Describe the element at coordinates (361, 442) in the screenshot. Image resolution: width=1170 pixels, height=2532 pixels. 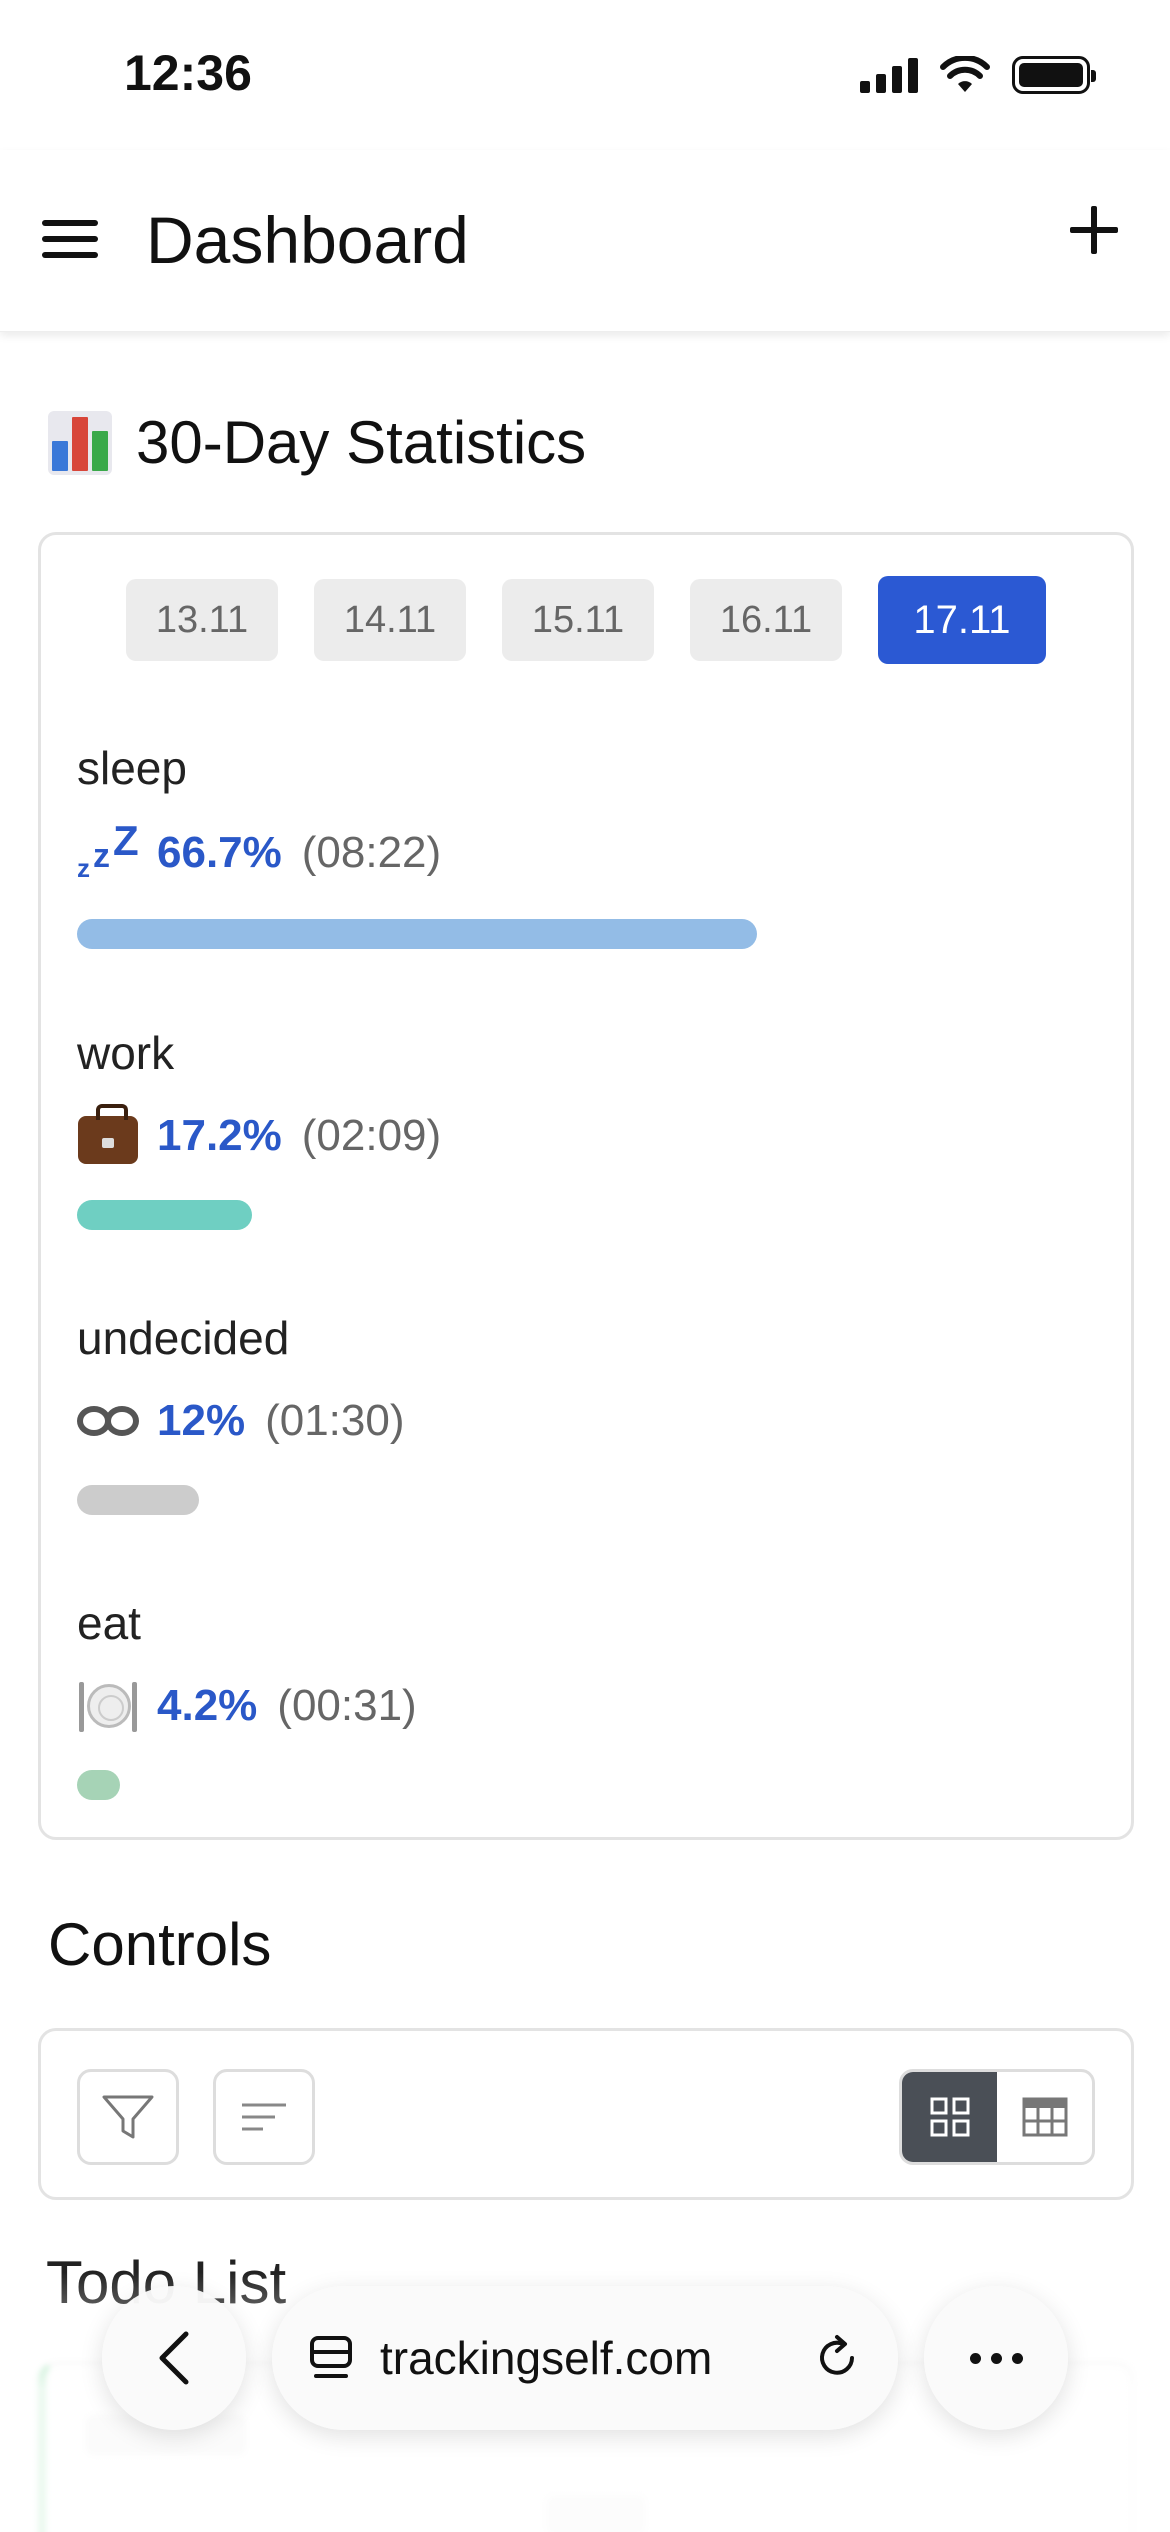
I see `stats-heading-label: 30-Day Statistics` at that location.